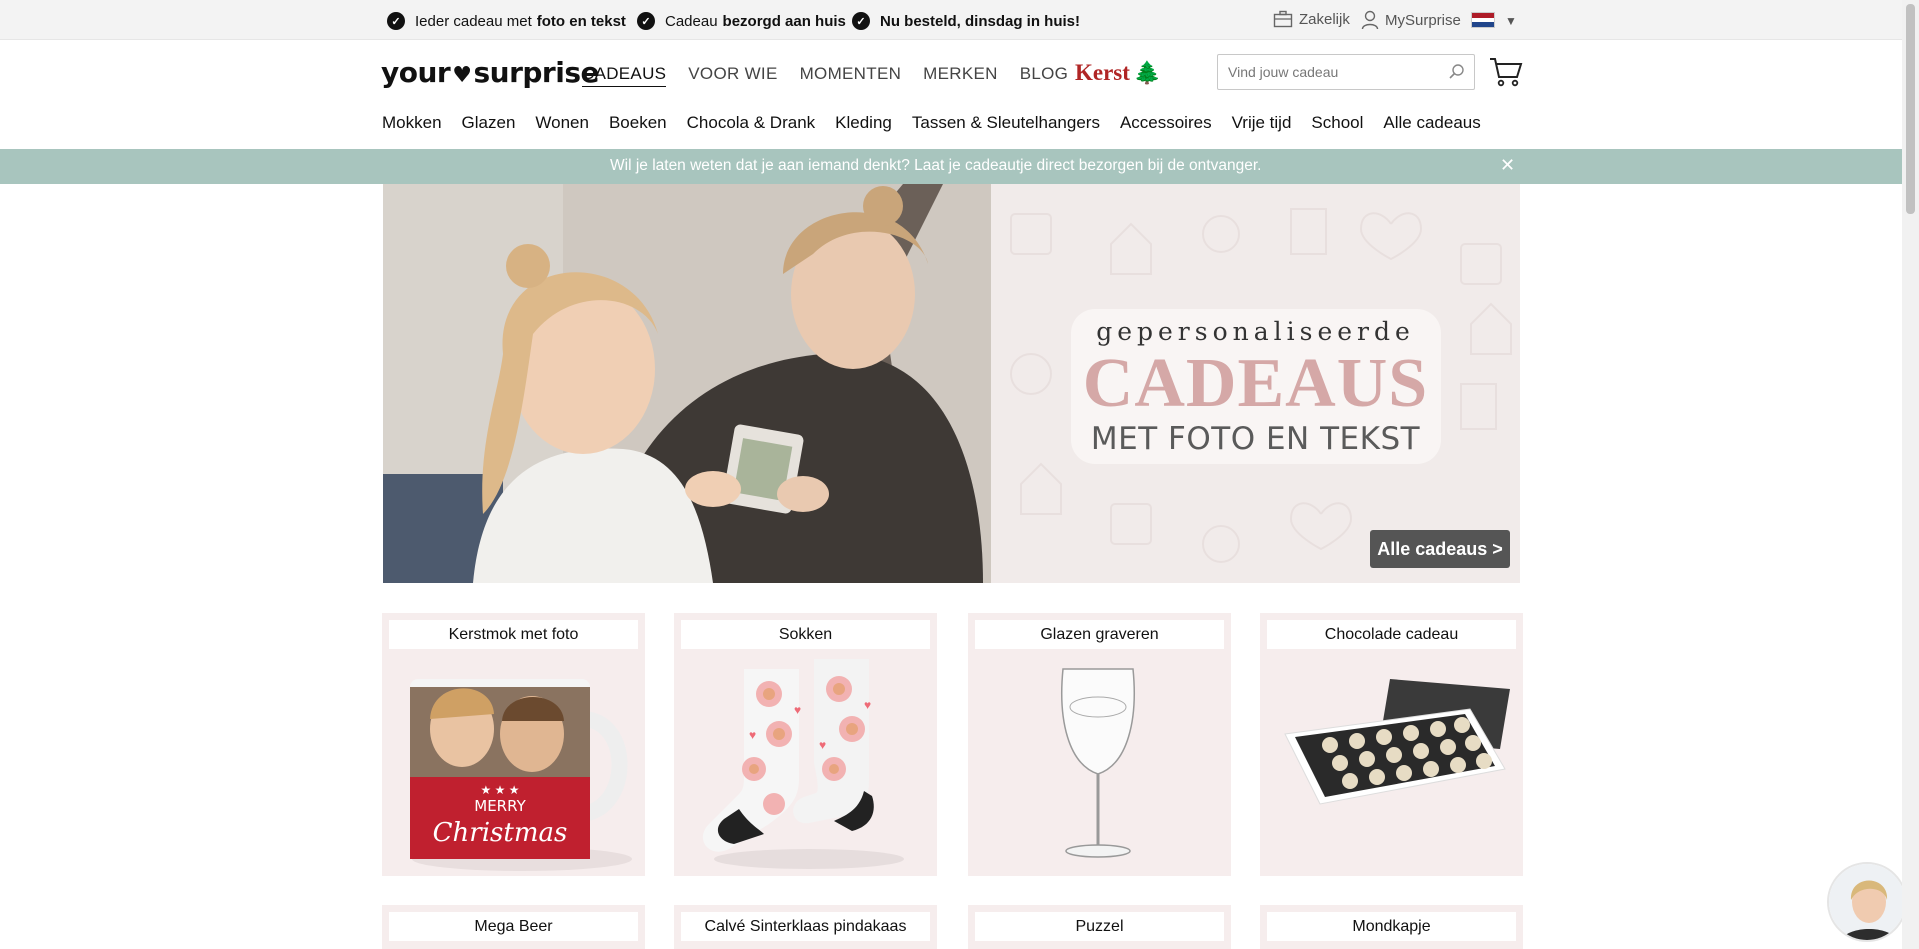 This screenshot has width=1919, height=949. Describe the element at coordinates (562, 123) in the screenshot. I see `subnav-wonen: Wonen` at that location.